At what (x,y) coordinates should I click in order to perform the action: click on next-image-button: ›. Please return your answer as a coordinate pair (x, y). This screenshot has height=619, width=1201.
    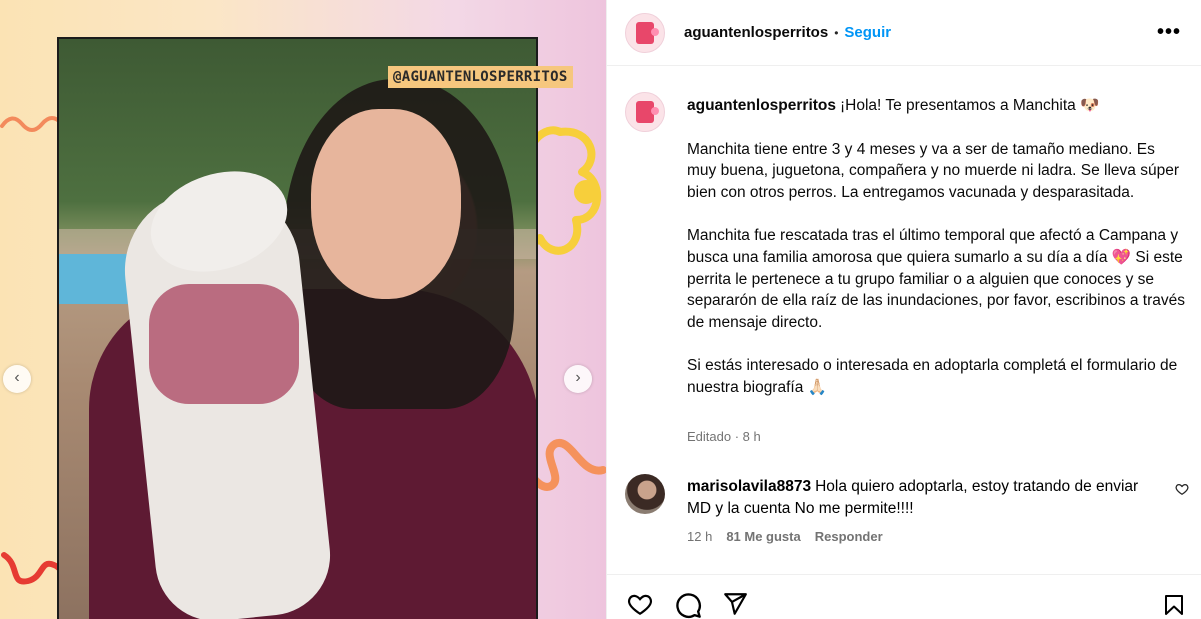
    Looking at the image, I should click on (578, 379).